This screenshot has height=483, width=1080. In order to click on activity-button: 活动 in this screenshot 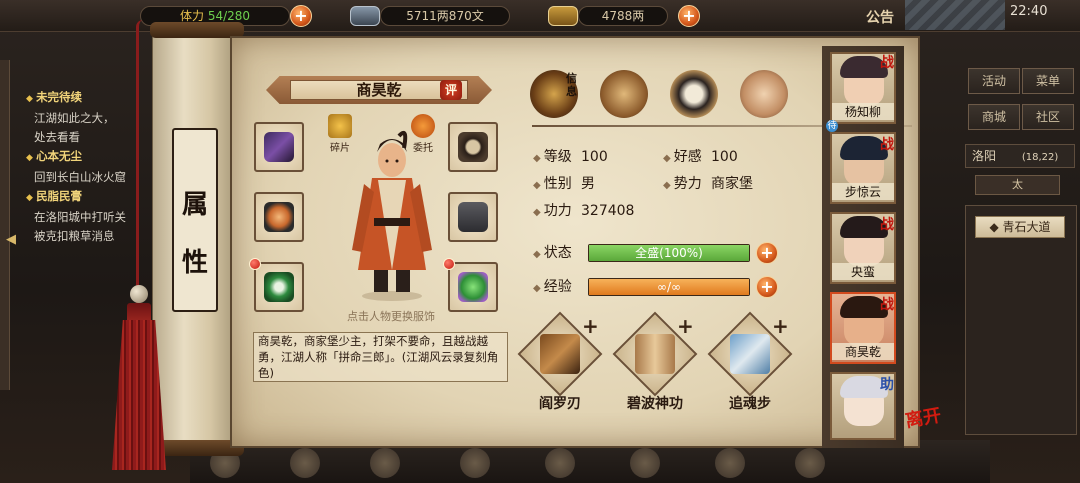, I will do `click(994, 81)`.